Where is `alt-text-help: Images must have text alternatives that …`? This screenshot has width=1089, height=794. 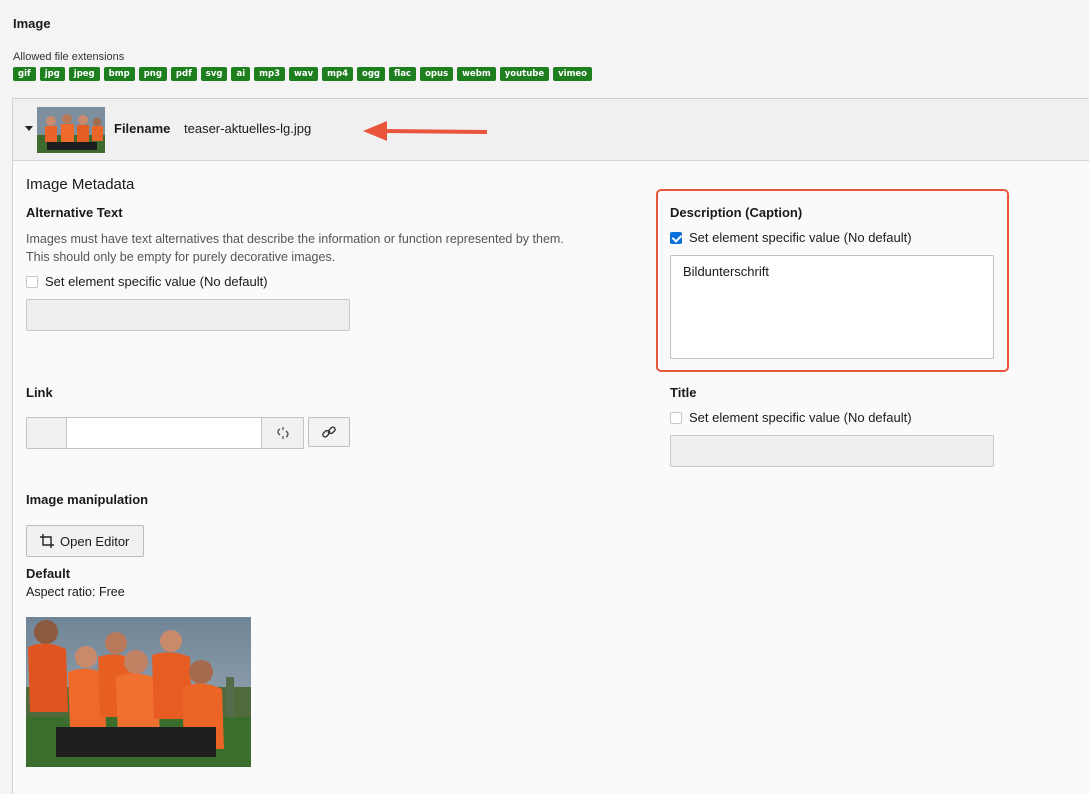
alt-text-help: Images must have text alternatives that … is located at coordinates (336, 248).